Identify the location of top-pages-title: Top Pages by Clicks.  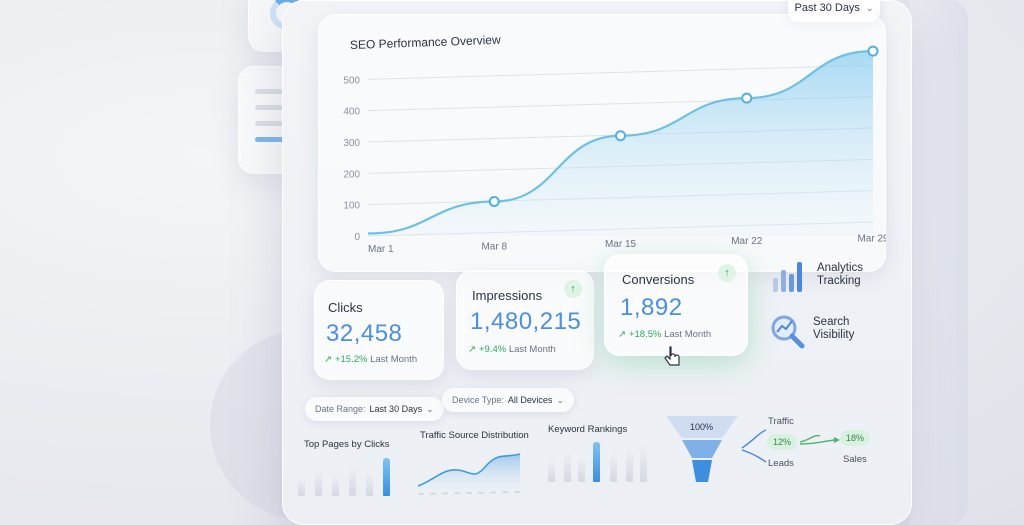
(347, 444).